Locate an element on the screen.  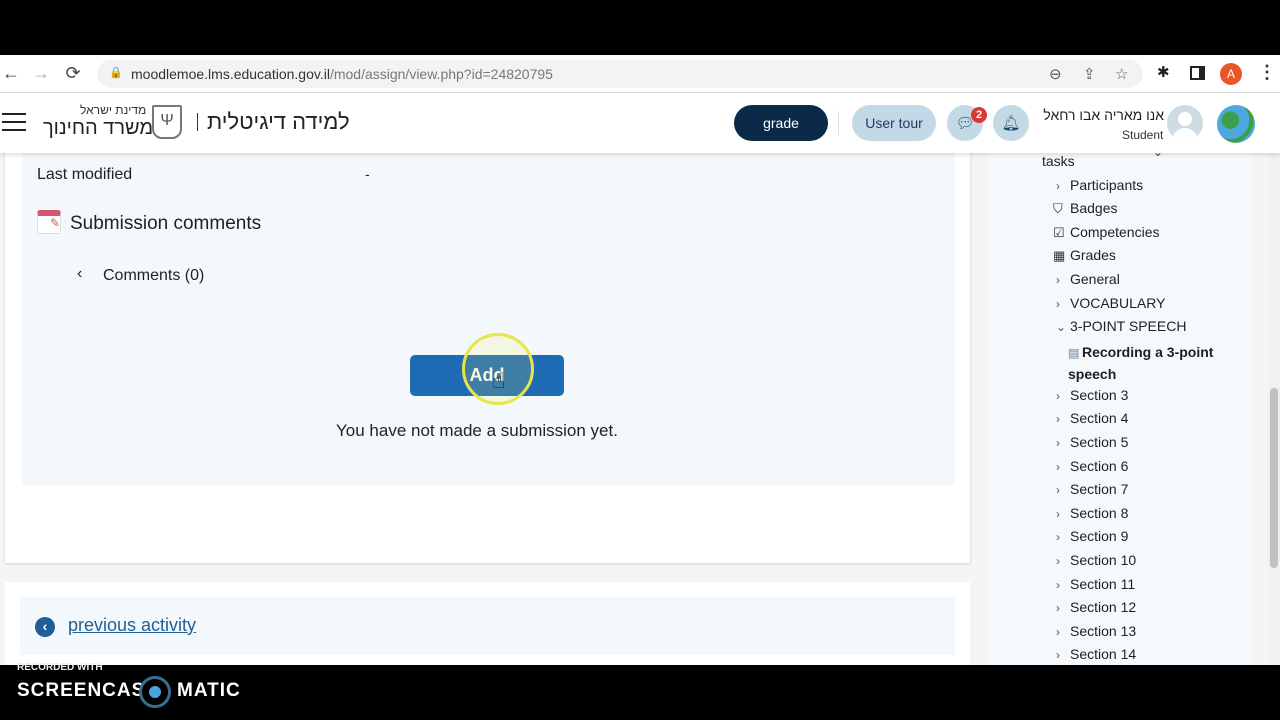
language-globe-icon is located at coordinates (1236, 124).